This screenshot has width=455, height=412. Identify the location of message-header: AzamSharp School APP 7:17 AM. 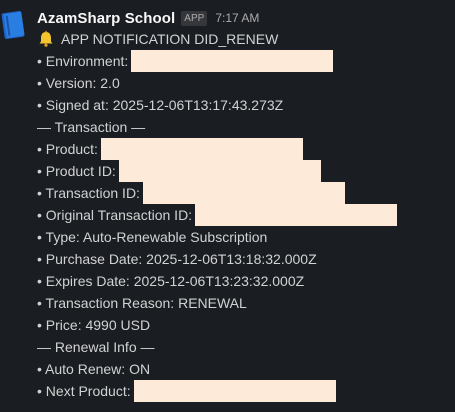
(148, 18).